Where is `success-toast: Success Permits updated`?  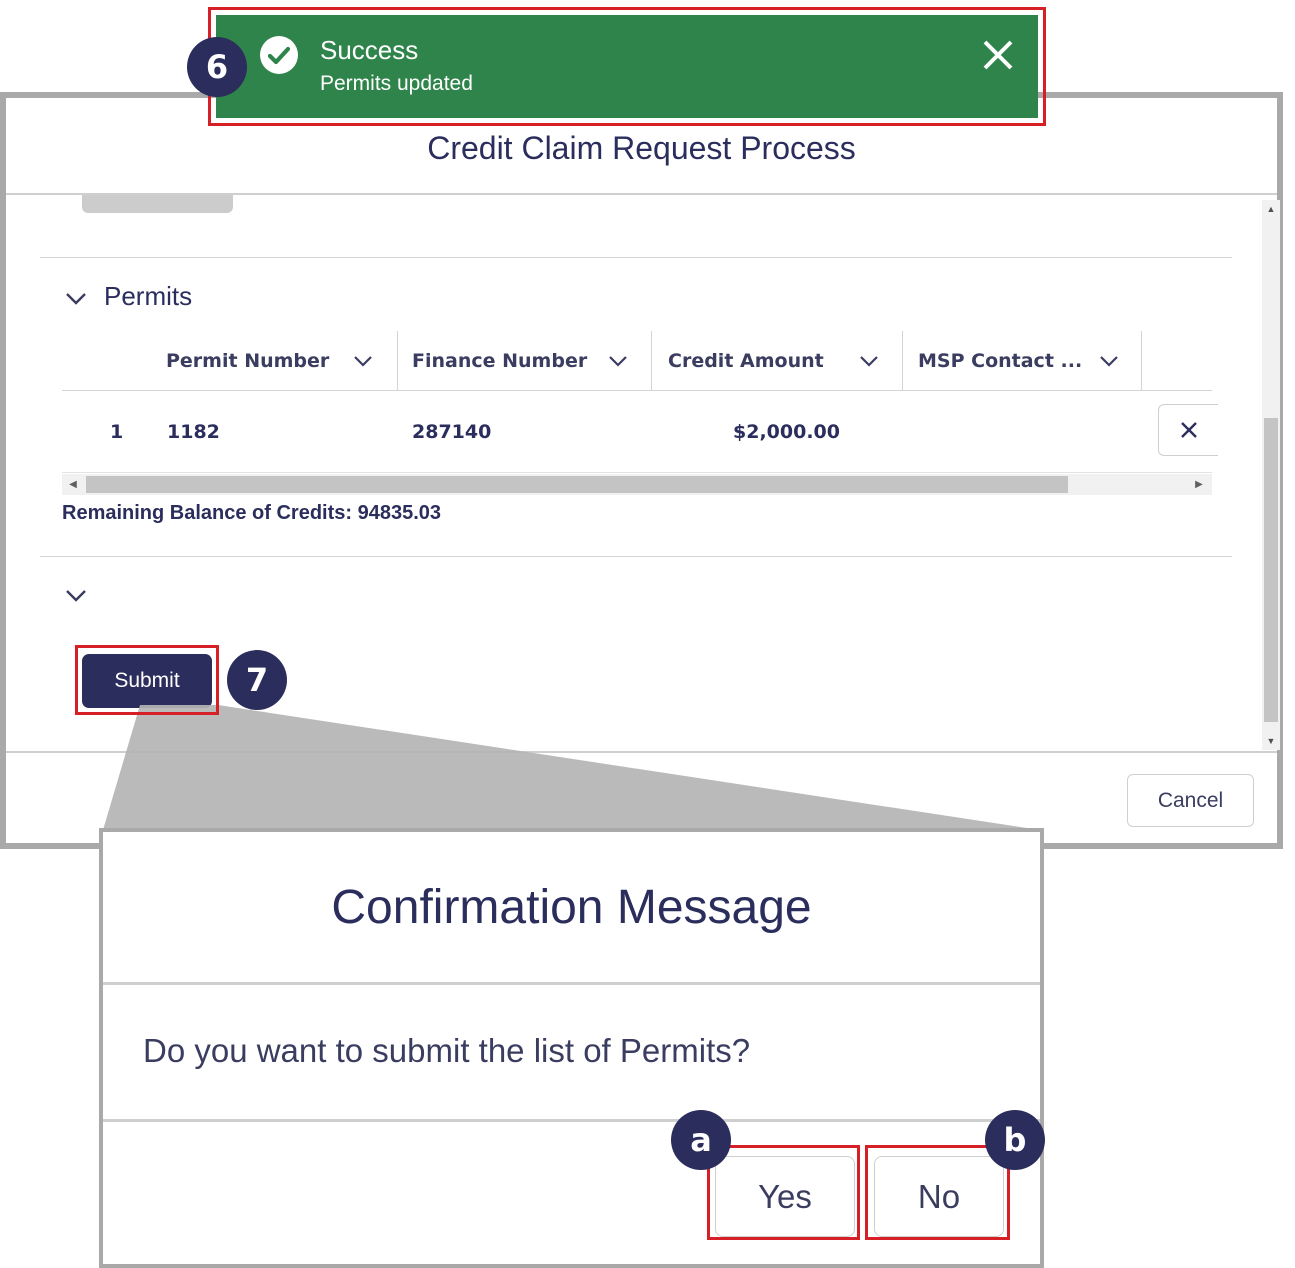
success-toast: Success Permits updated is located at coordinates (627, 66).